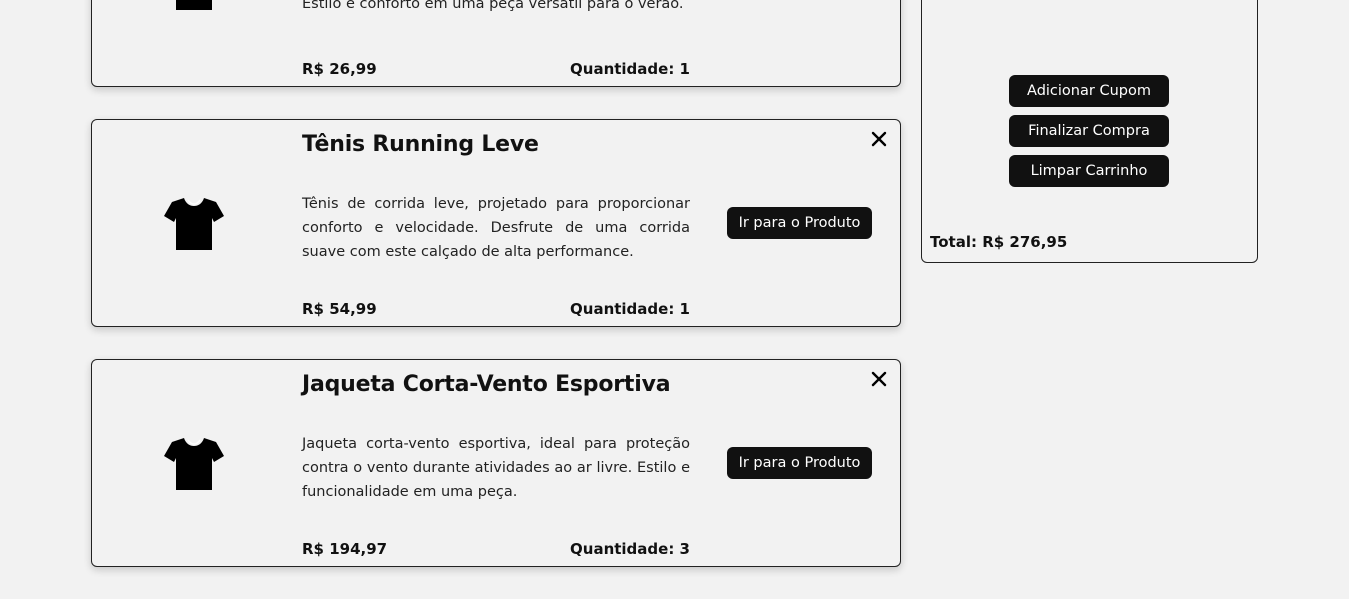 This screenshot has height=599, width=1349. Describe the element at coordinates (339, 309) in the screenshot. I see `item-price: R$ 54,99` at that location.